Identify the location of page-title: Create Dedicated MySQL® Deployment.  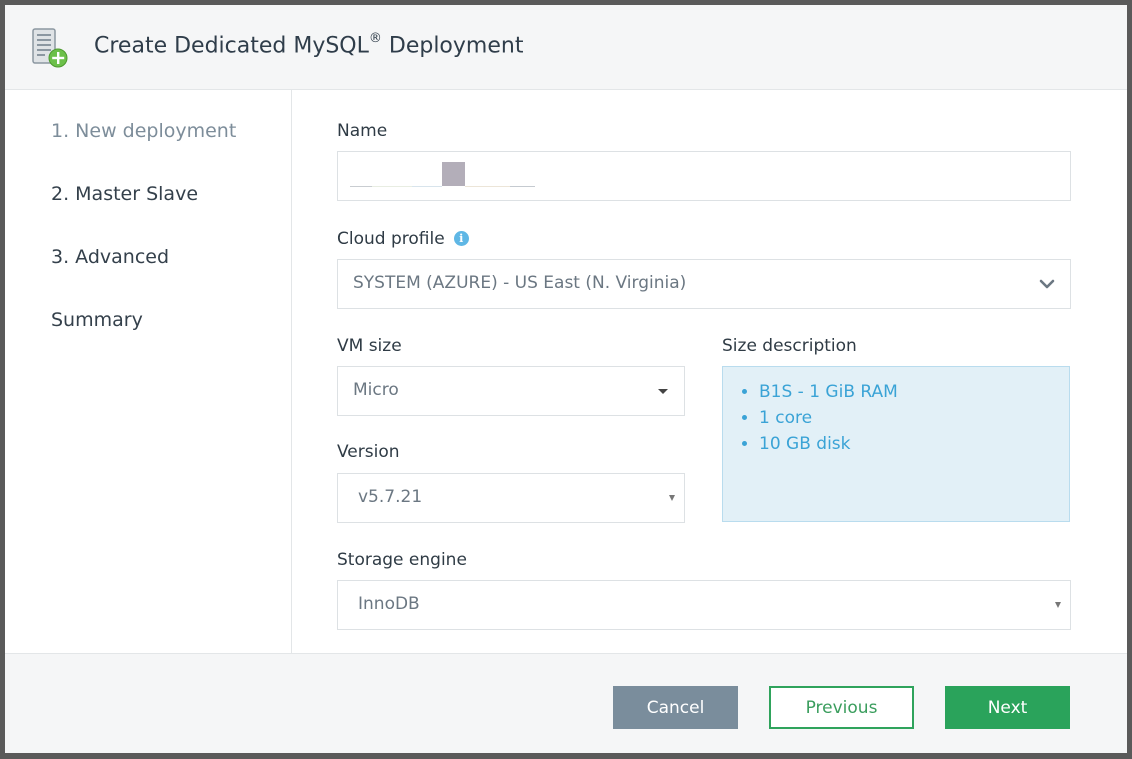
(309, 45).